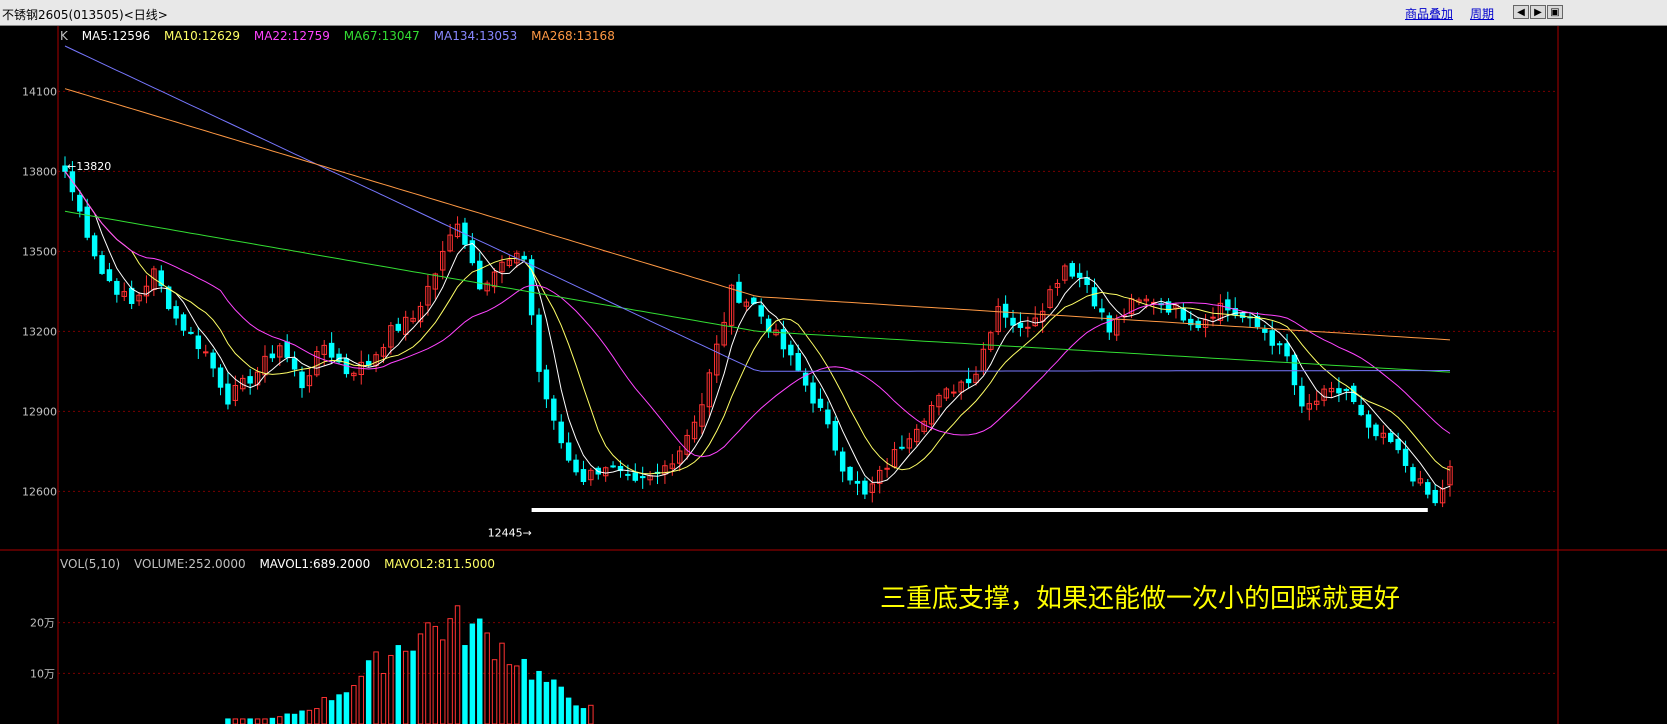 The width and height of the screenshot is (1667, 724). I want to click on low-marker: 12445→, so click(510, 533).